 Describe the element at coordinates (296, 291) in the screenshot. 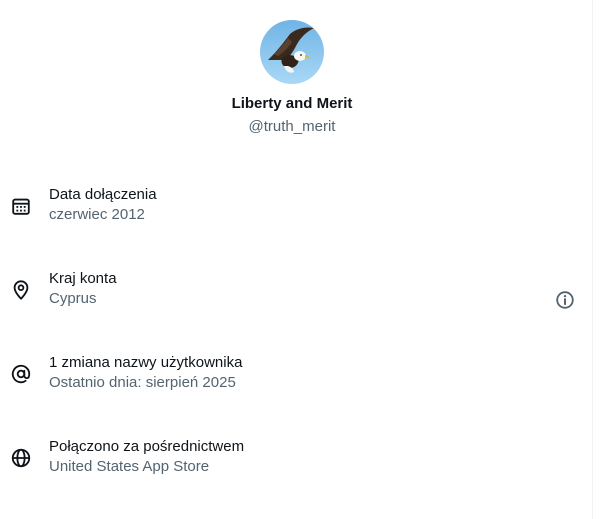

I see `account-country-row: Kraj konta Cyprus` at that location.